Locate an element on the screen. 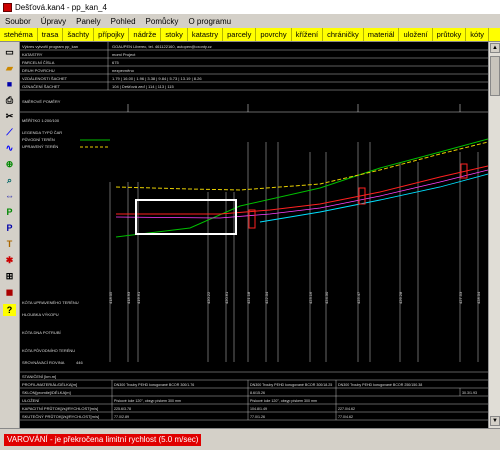  dimension-value: 424.30 is located at coordinates (326, 297).